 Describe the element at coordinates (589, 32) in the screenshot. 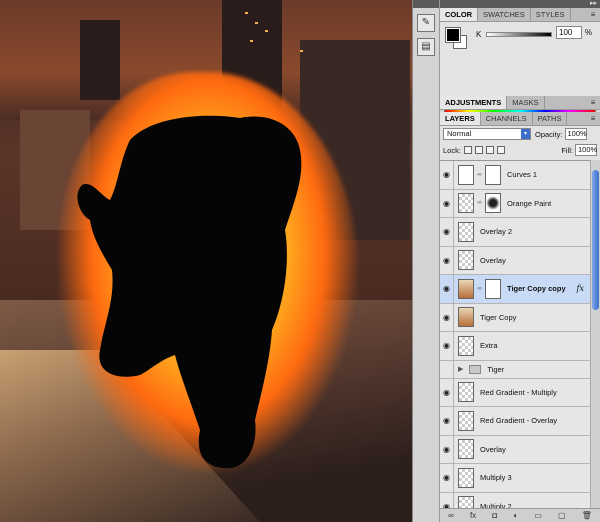

I see `k-unit: %` at that location.